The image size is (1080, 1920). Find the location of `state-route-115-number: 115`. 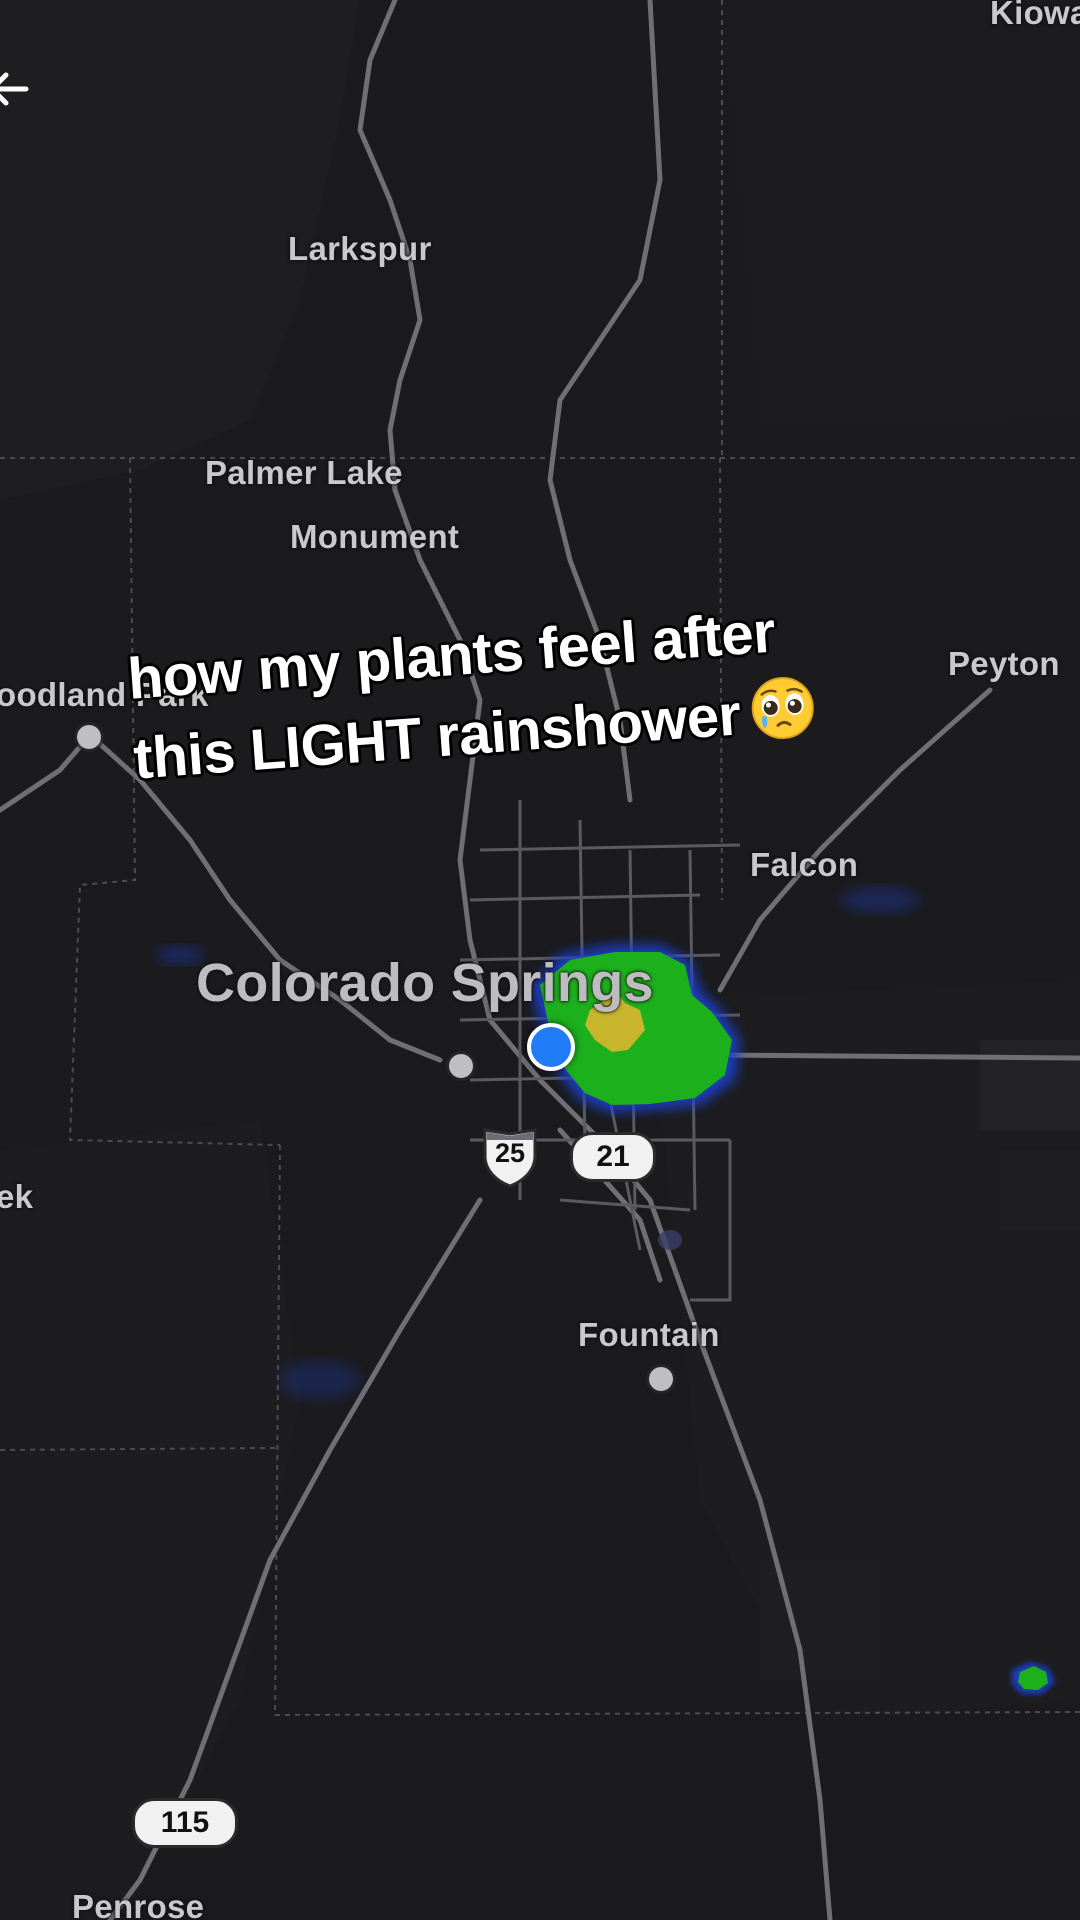

state-route-115-number: 115 is located at coordinates (185, 1822).